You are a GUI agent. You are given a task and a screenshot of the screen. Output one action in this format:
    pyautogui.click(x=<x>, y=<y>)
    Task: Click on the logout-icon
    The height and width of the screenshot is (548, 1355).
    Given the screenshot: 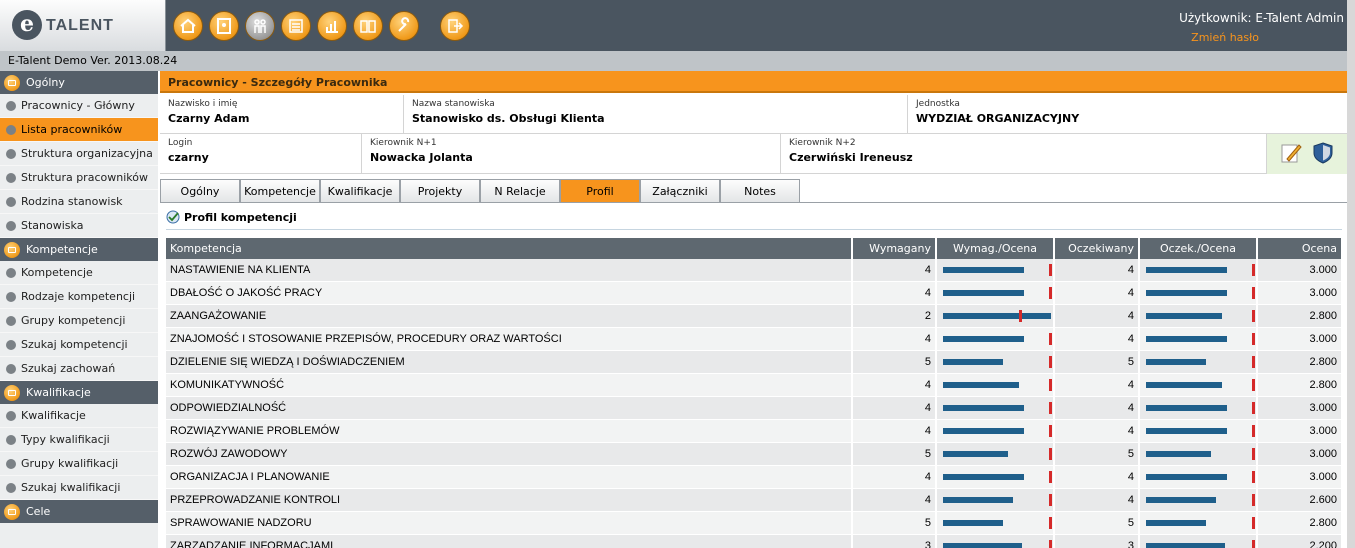 What is the action you would take?
    pyautogui.click(x=455, y=26)
    